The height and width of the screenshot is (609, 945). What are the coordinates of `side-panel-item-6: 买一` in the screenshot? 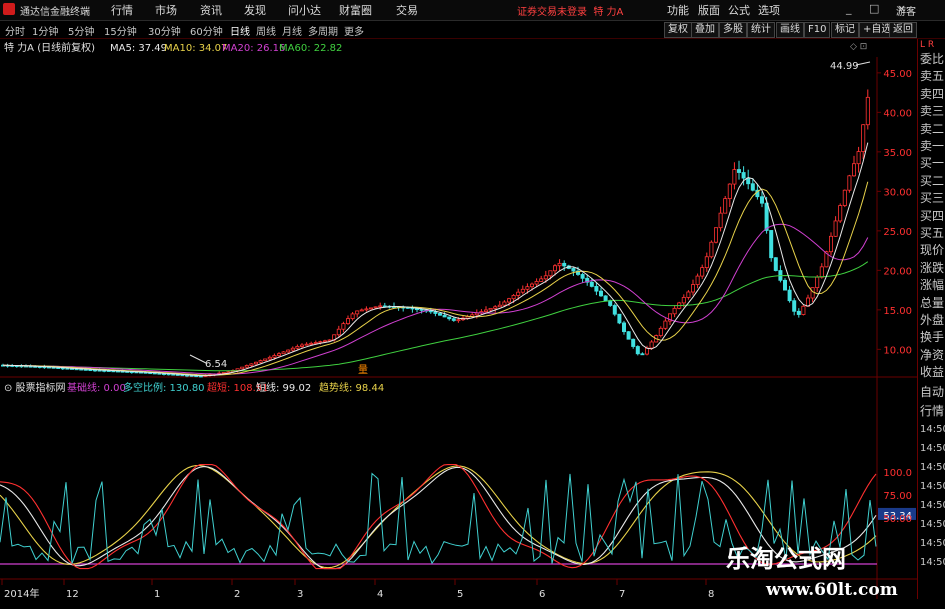 It's located at (932, 163).